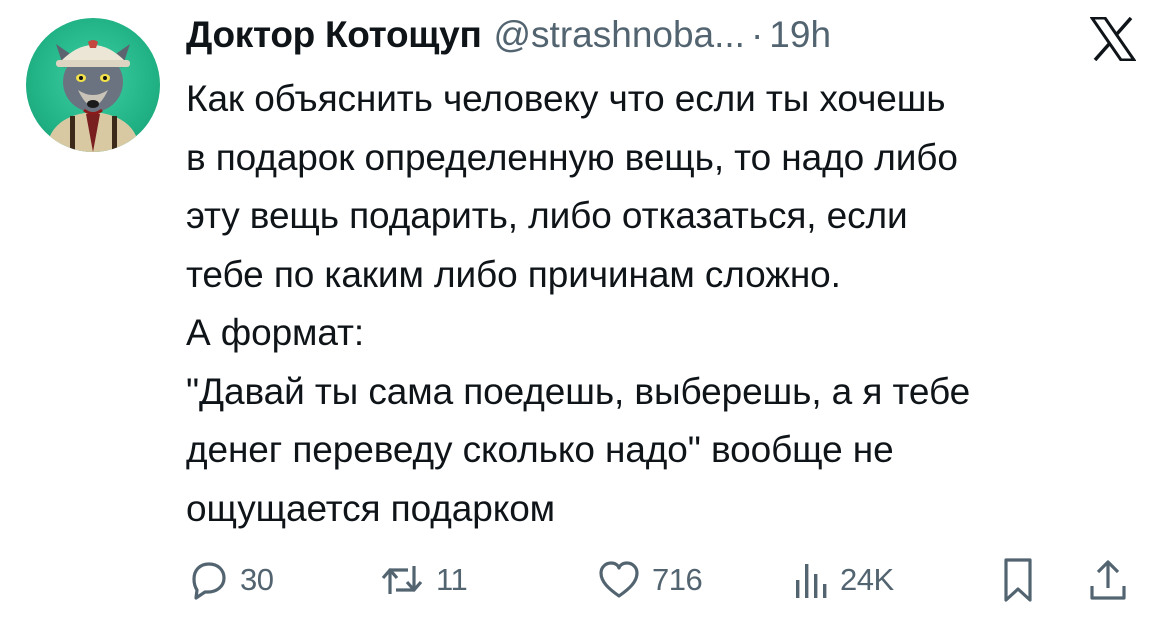  What do you see at coordinates (402, 580) in the screenshot?
I see `retweet-icon` at bounding box center [402, 580].